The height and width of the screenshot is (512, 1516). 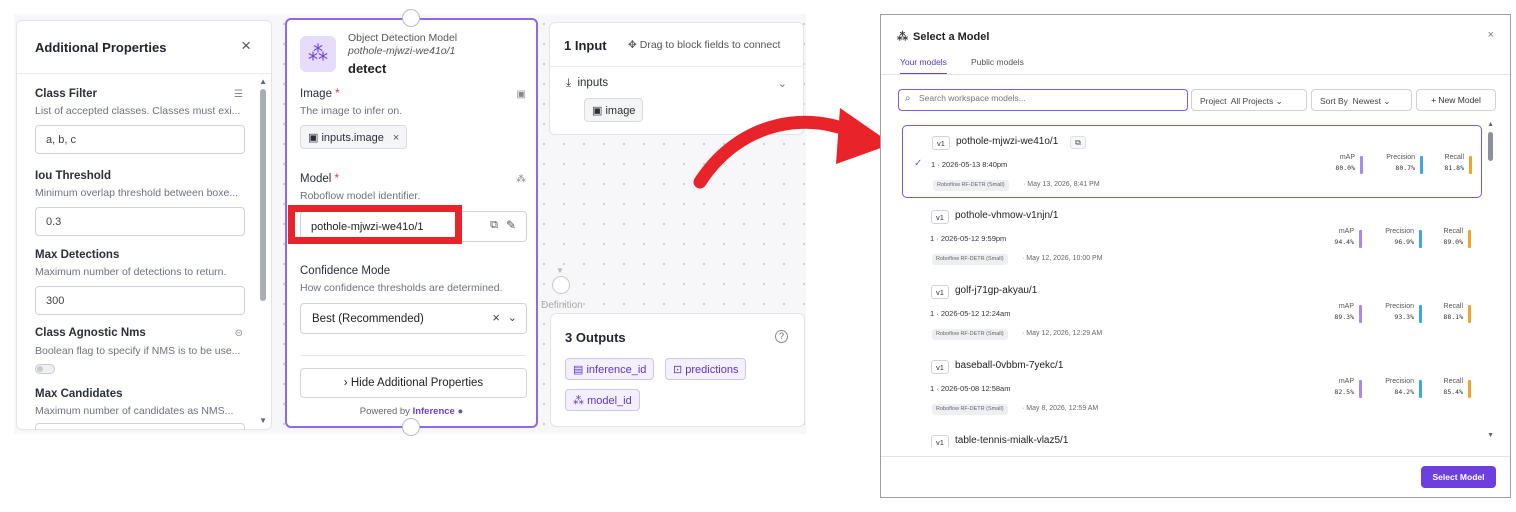 I want to click on block-name: detect, so click(x=367, y=68).